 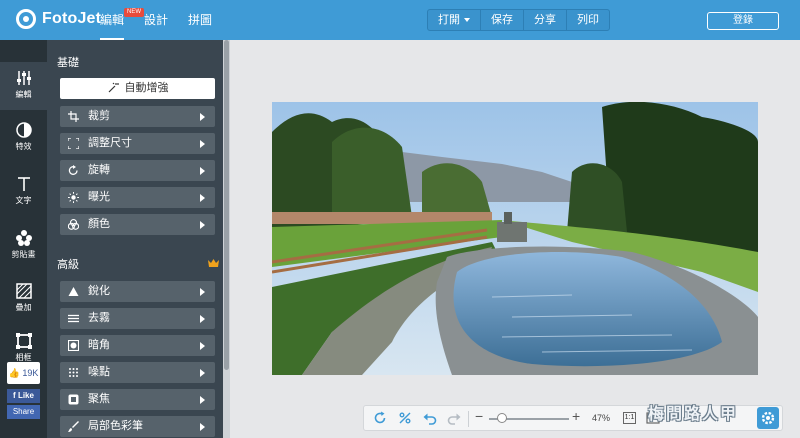 What do you see at coordinates (73, 143) in the screenshot?
I see `resize-icon` at bounding box center [73, 143].